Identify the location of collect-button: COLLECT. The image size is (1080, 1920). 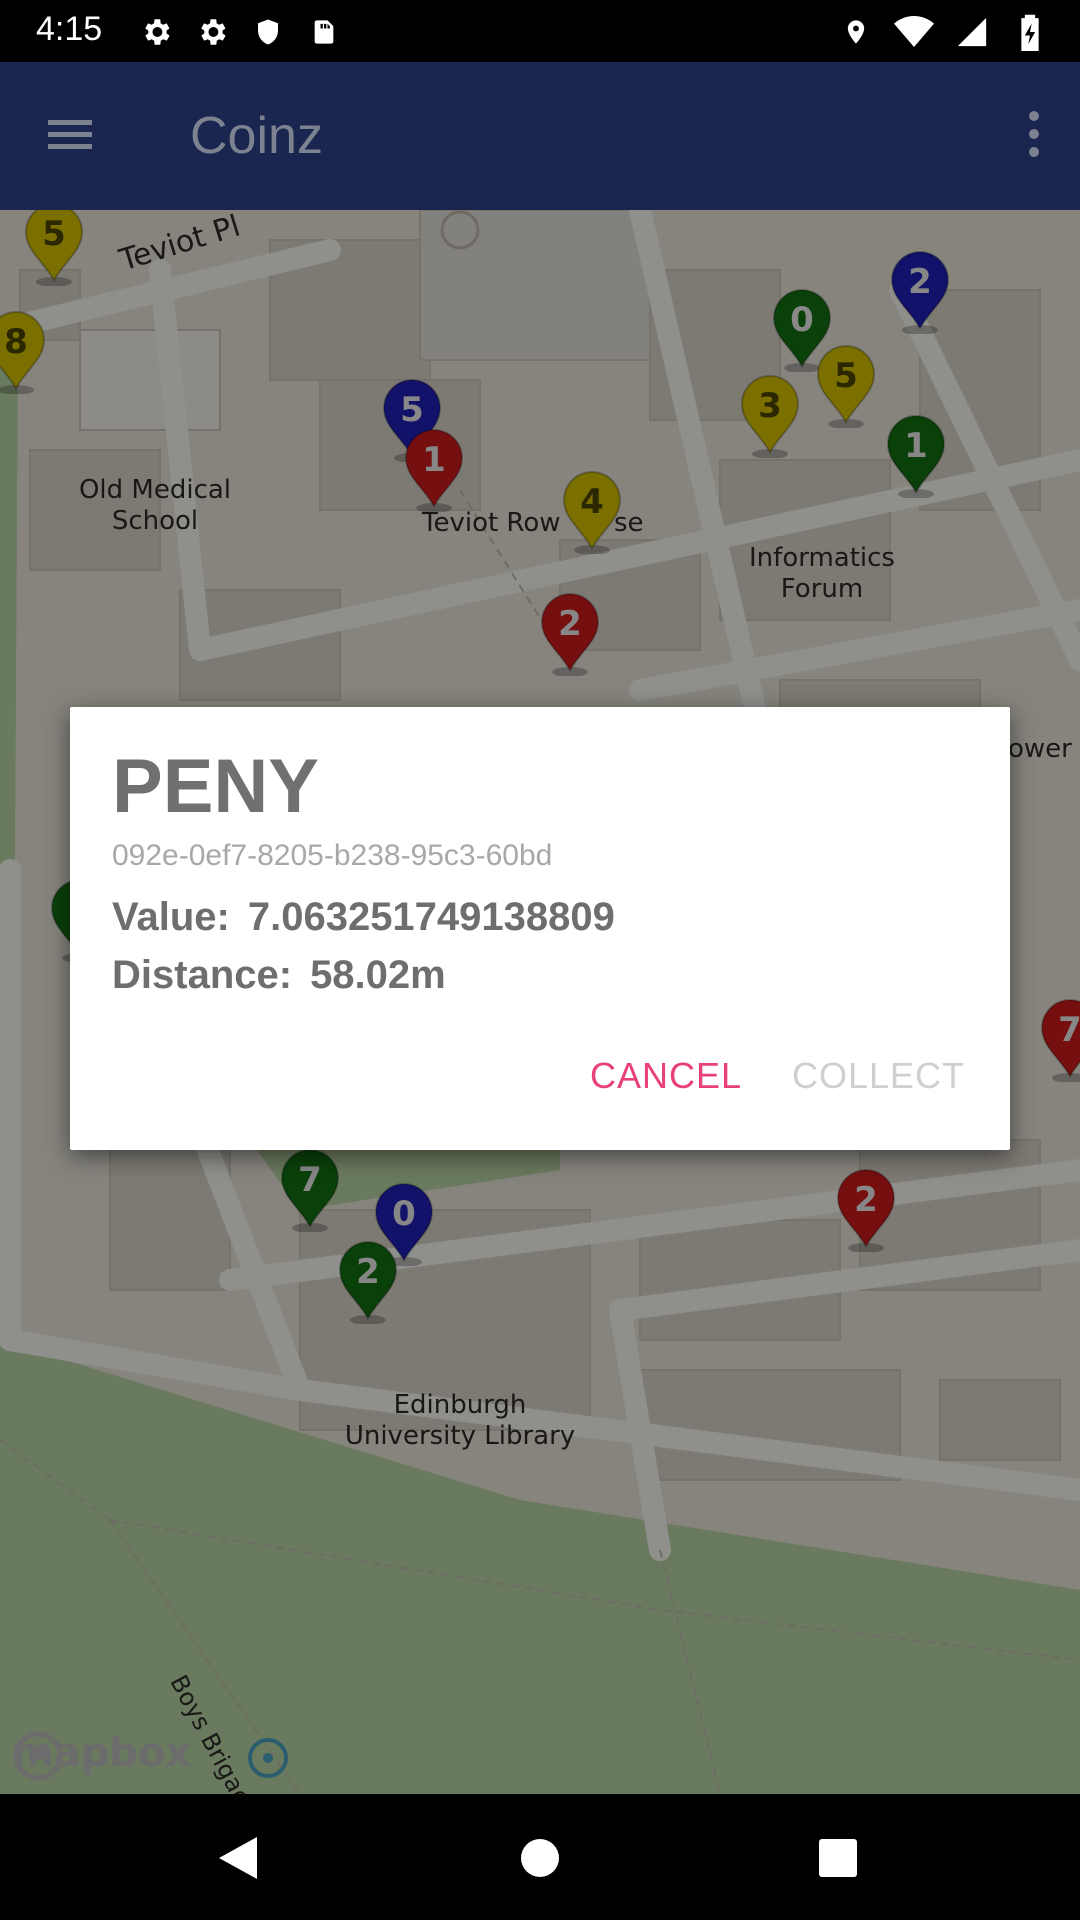
(878, 1076).